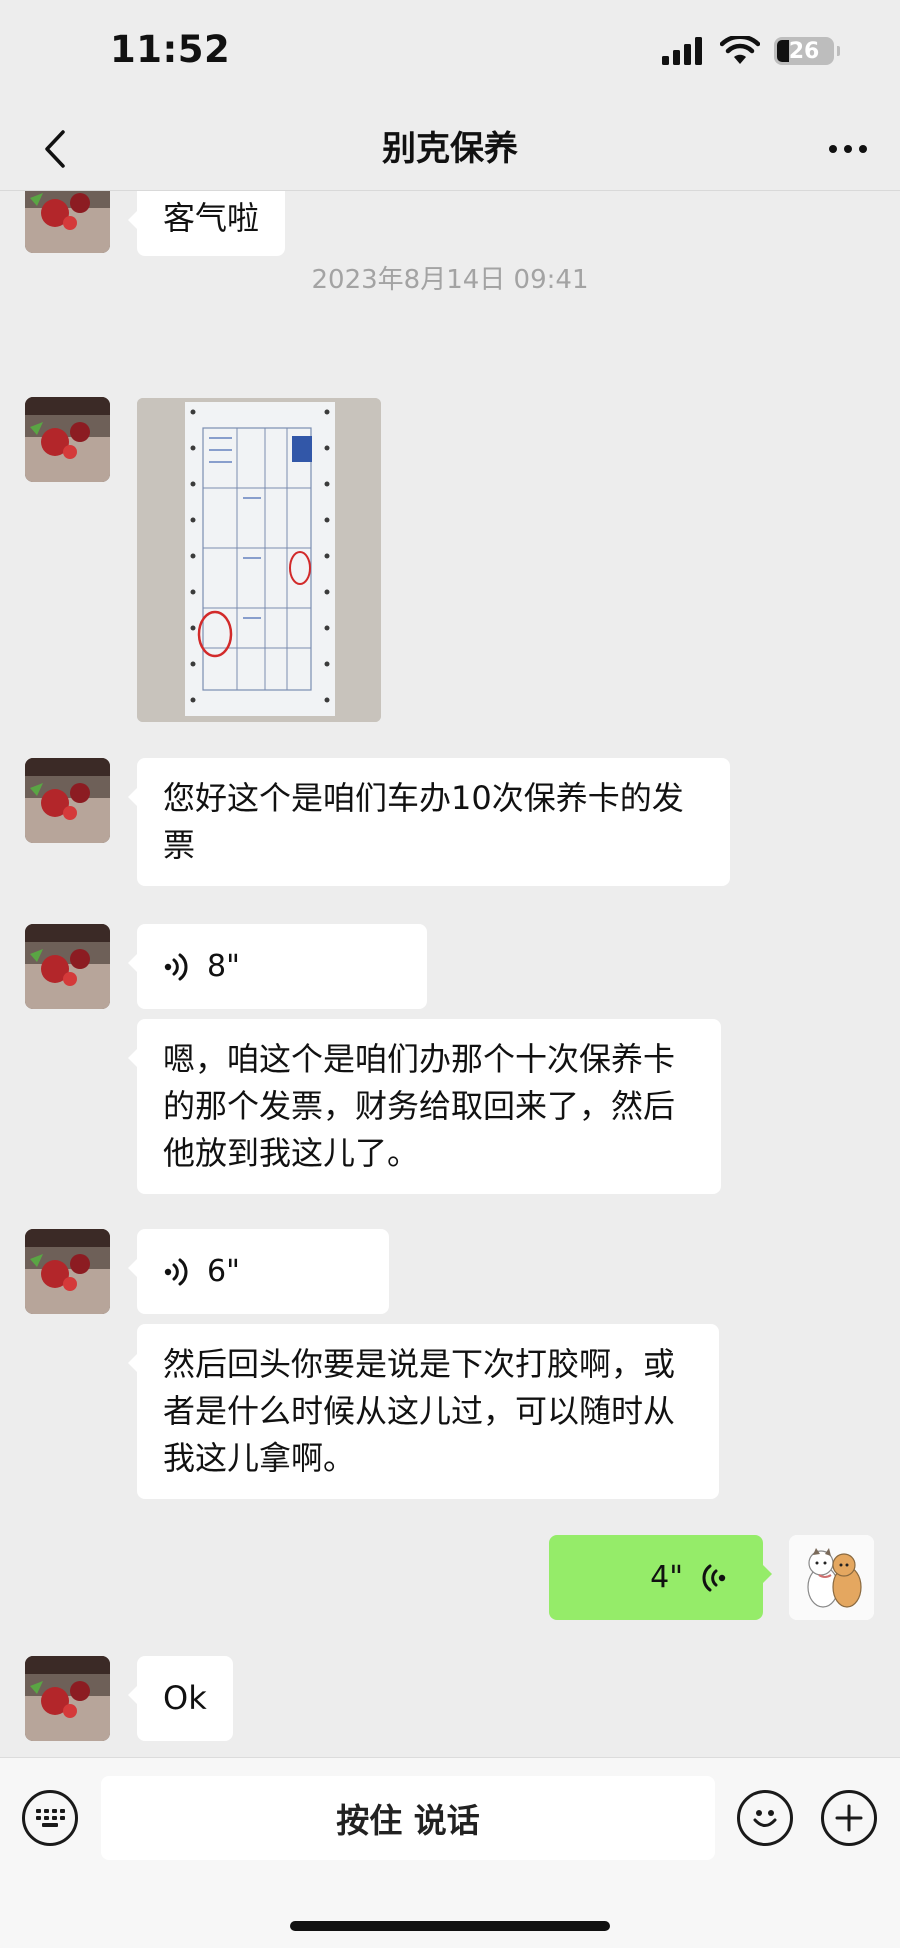 Image resolution: width=900 pixels, height=1948 pixels. I want to click on emoji-icon, so click(765, 1818).